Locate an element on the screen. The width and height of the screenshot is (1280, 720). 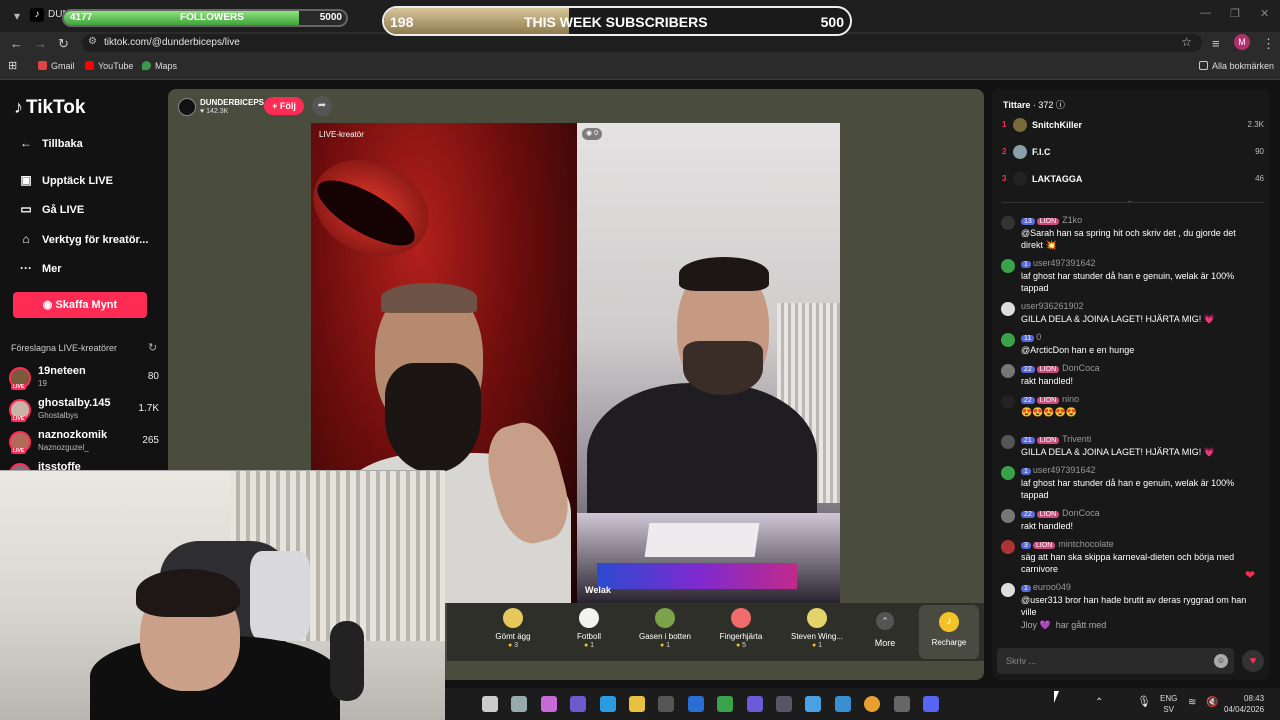
chevron-down-icon: ⌄ is located at coordinates (1130, 200).